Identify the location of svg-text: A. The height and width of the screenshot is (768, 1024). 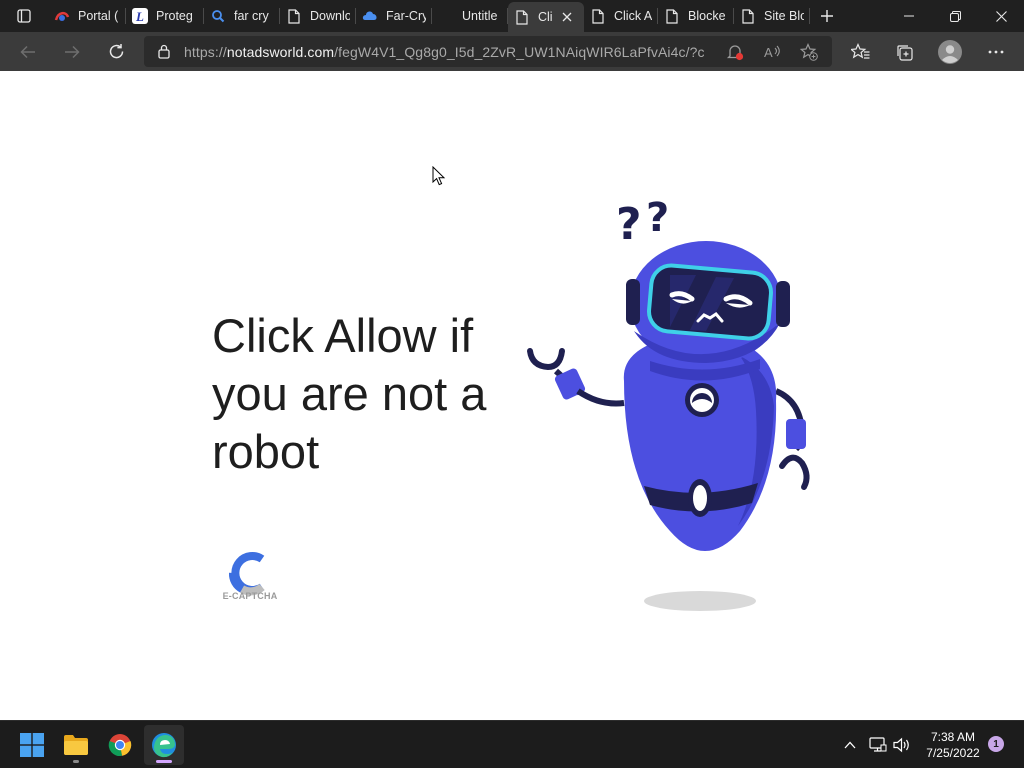
(768, 52).